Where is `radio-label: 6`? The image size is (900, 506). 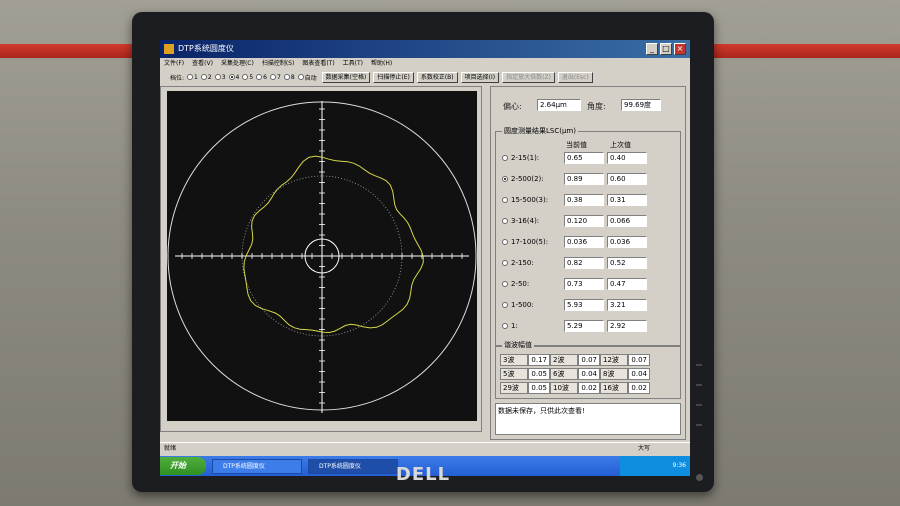 radio-label: 6 is located at coordinates (265, 77).